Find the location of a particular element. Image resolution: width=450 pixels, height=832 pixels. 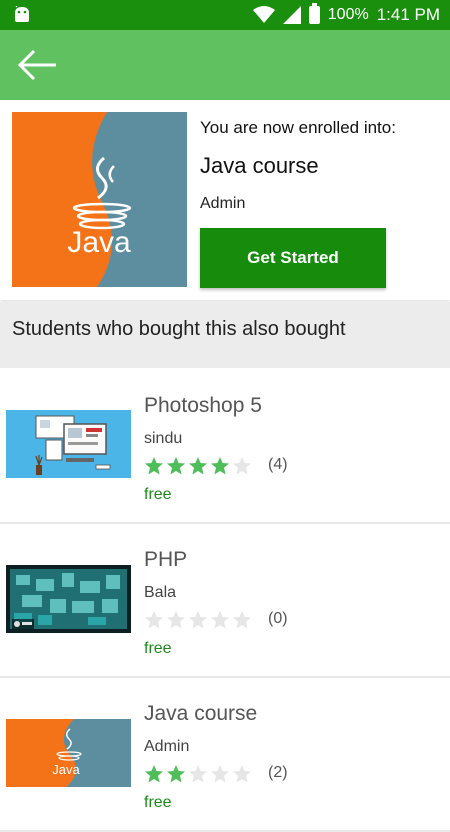

3d-scene-illustration-icon is located at coordinates (68, 599).